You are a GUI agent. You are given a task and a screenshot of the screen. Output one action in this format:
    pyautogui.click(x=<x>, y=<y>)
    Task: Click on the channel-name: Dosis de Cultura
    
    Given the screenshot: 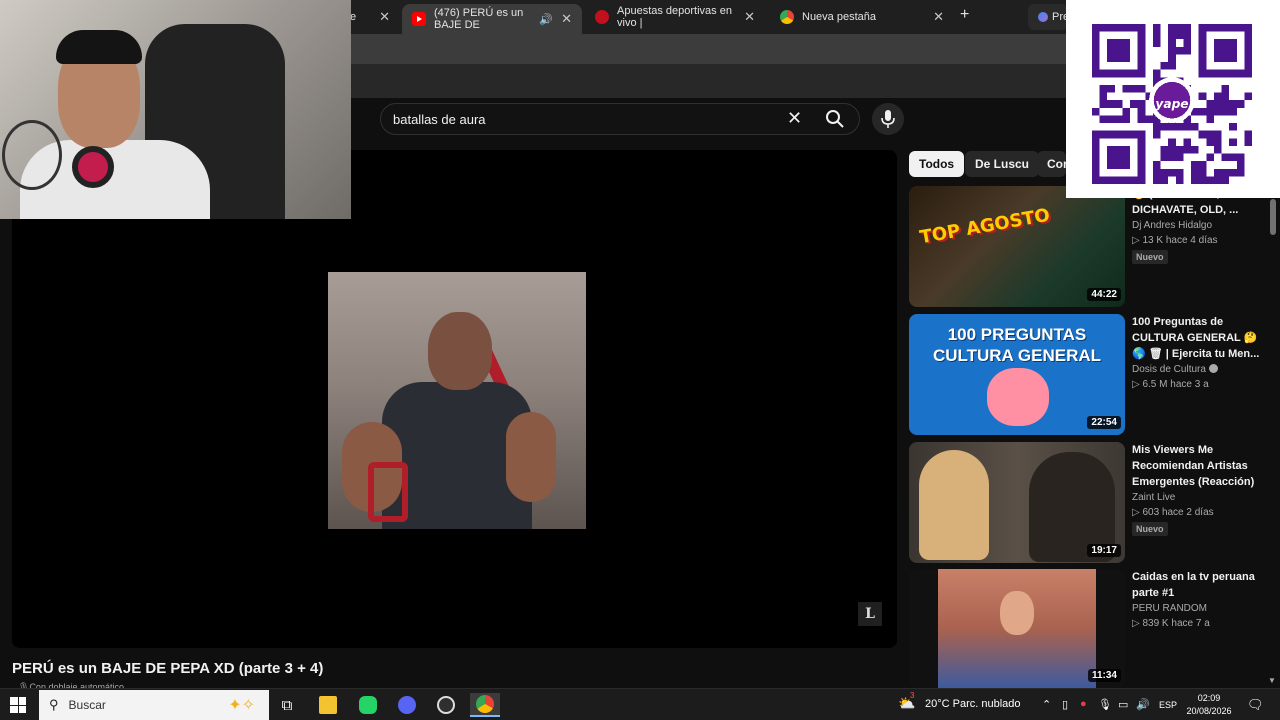 What is the action you would take?
    pyautogui.click(x=1197, y=369)
    